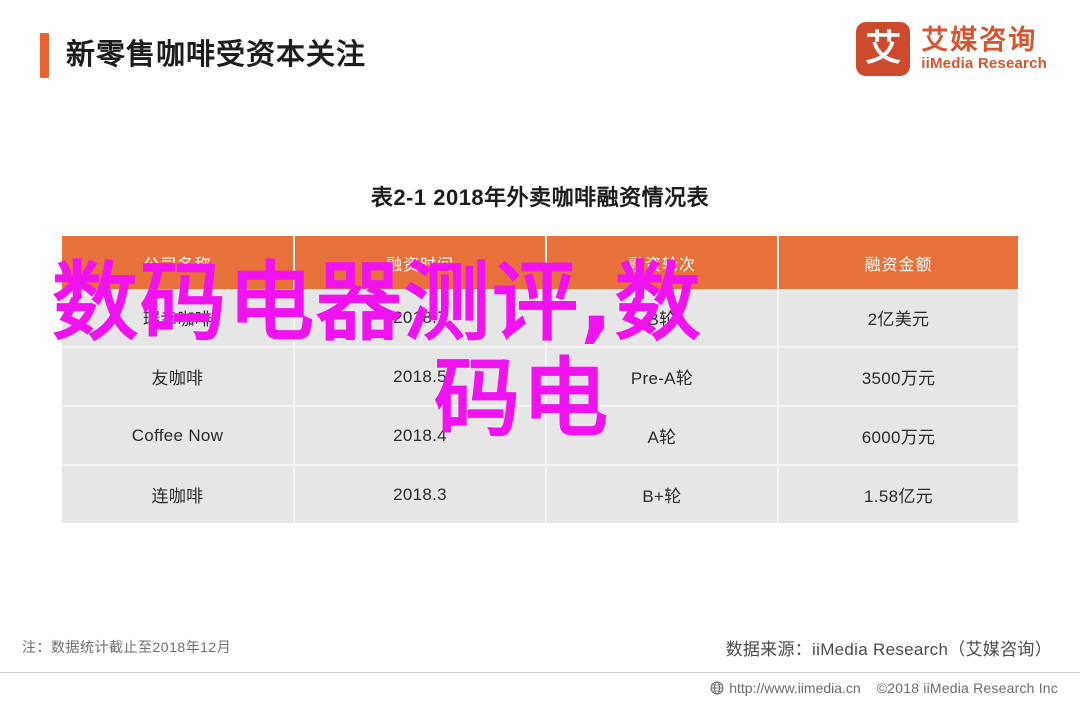  I want to click on table-header: 公司名称 融资时间 融资轮次 融资金额, so click(540, 262).